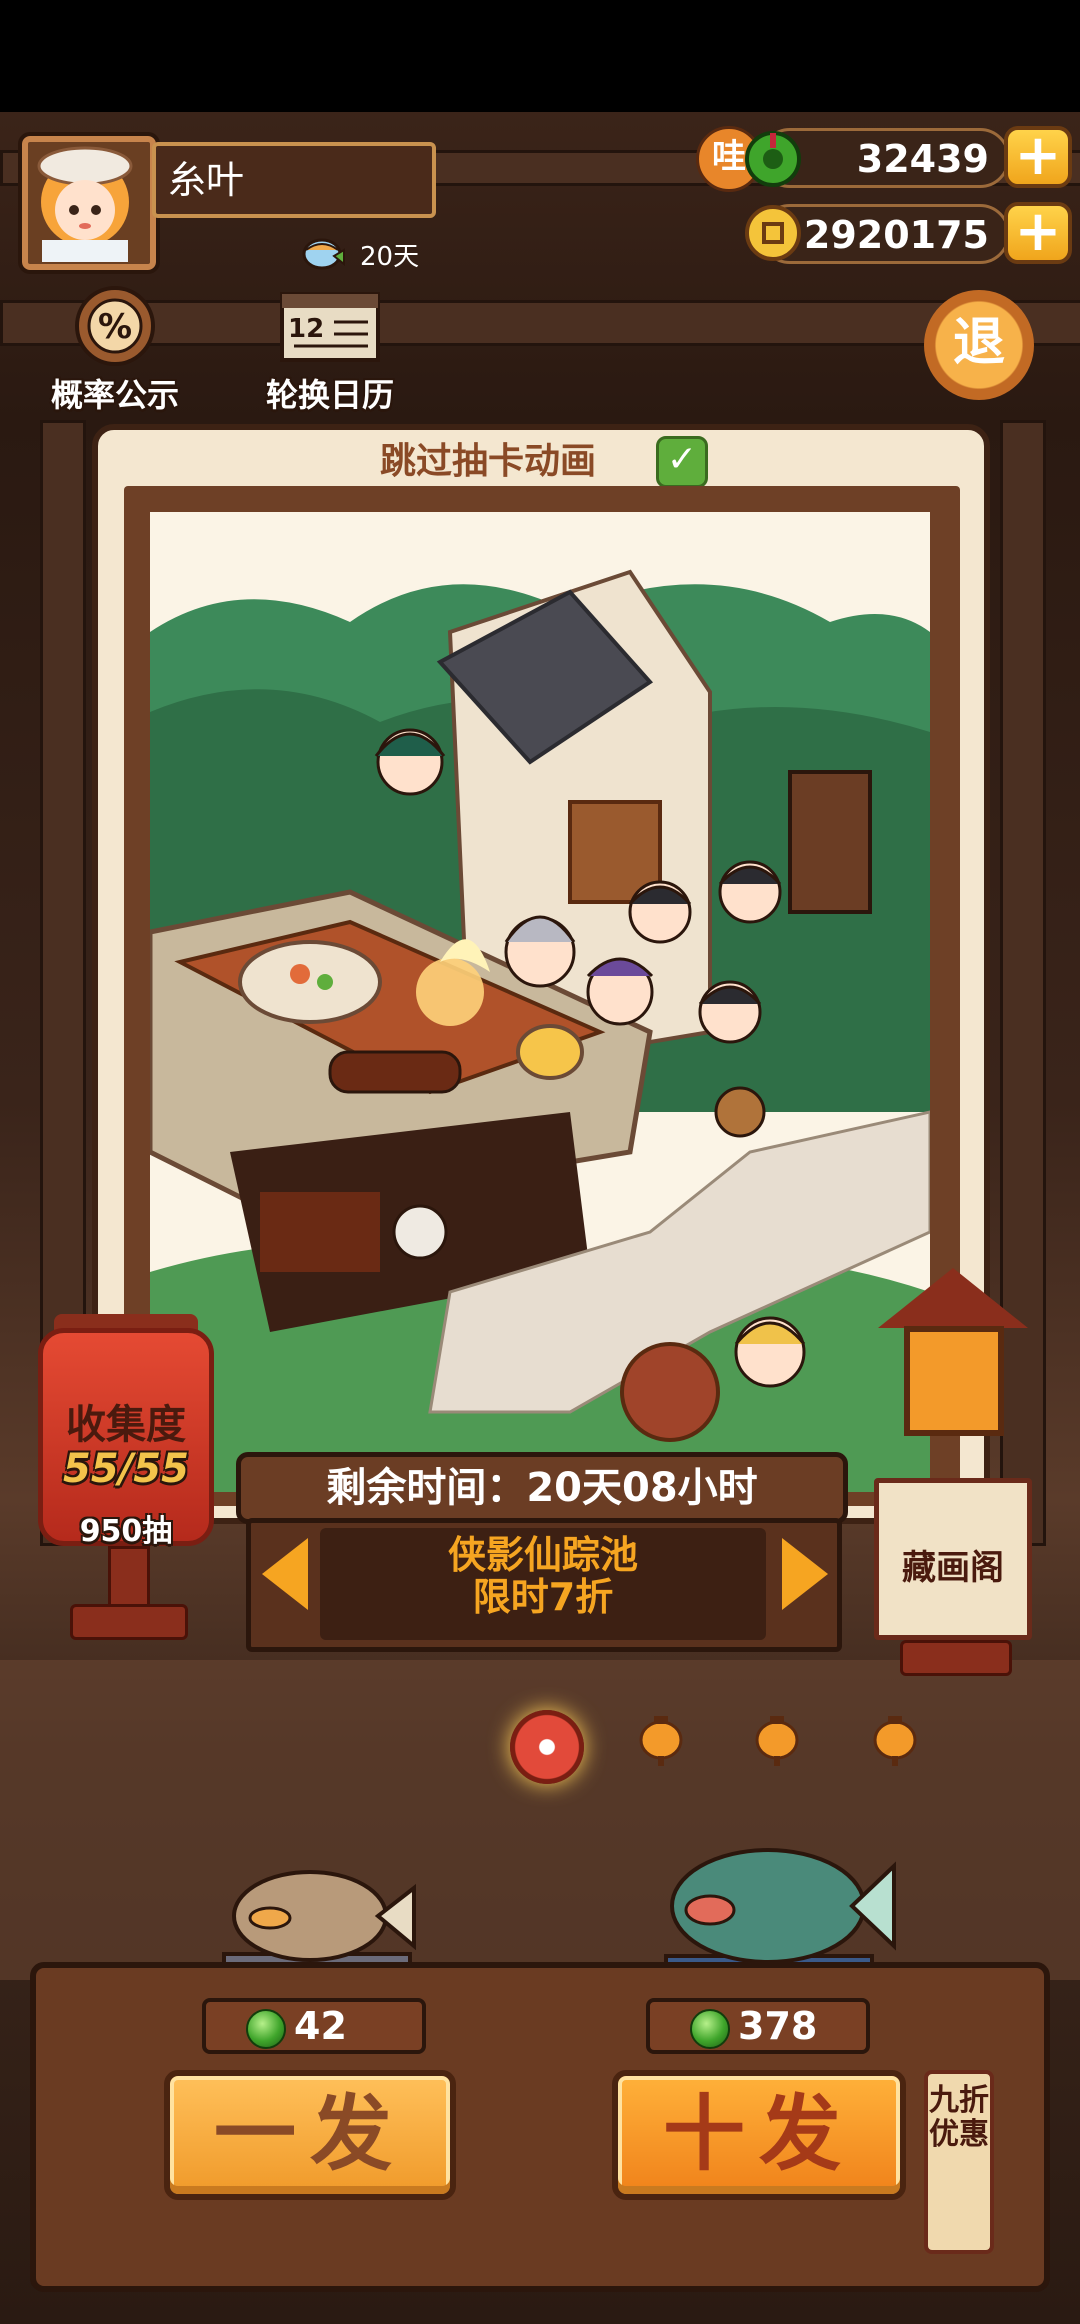  Describe the element at coordinates (682, 462) in the screenshot. I see `skip-animation-checkbox: ✓` at that location.